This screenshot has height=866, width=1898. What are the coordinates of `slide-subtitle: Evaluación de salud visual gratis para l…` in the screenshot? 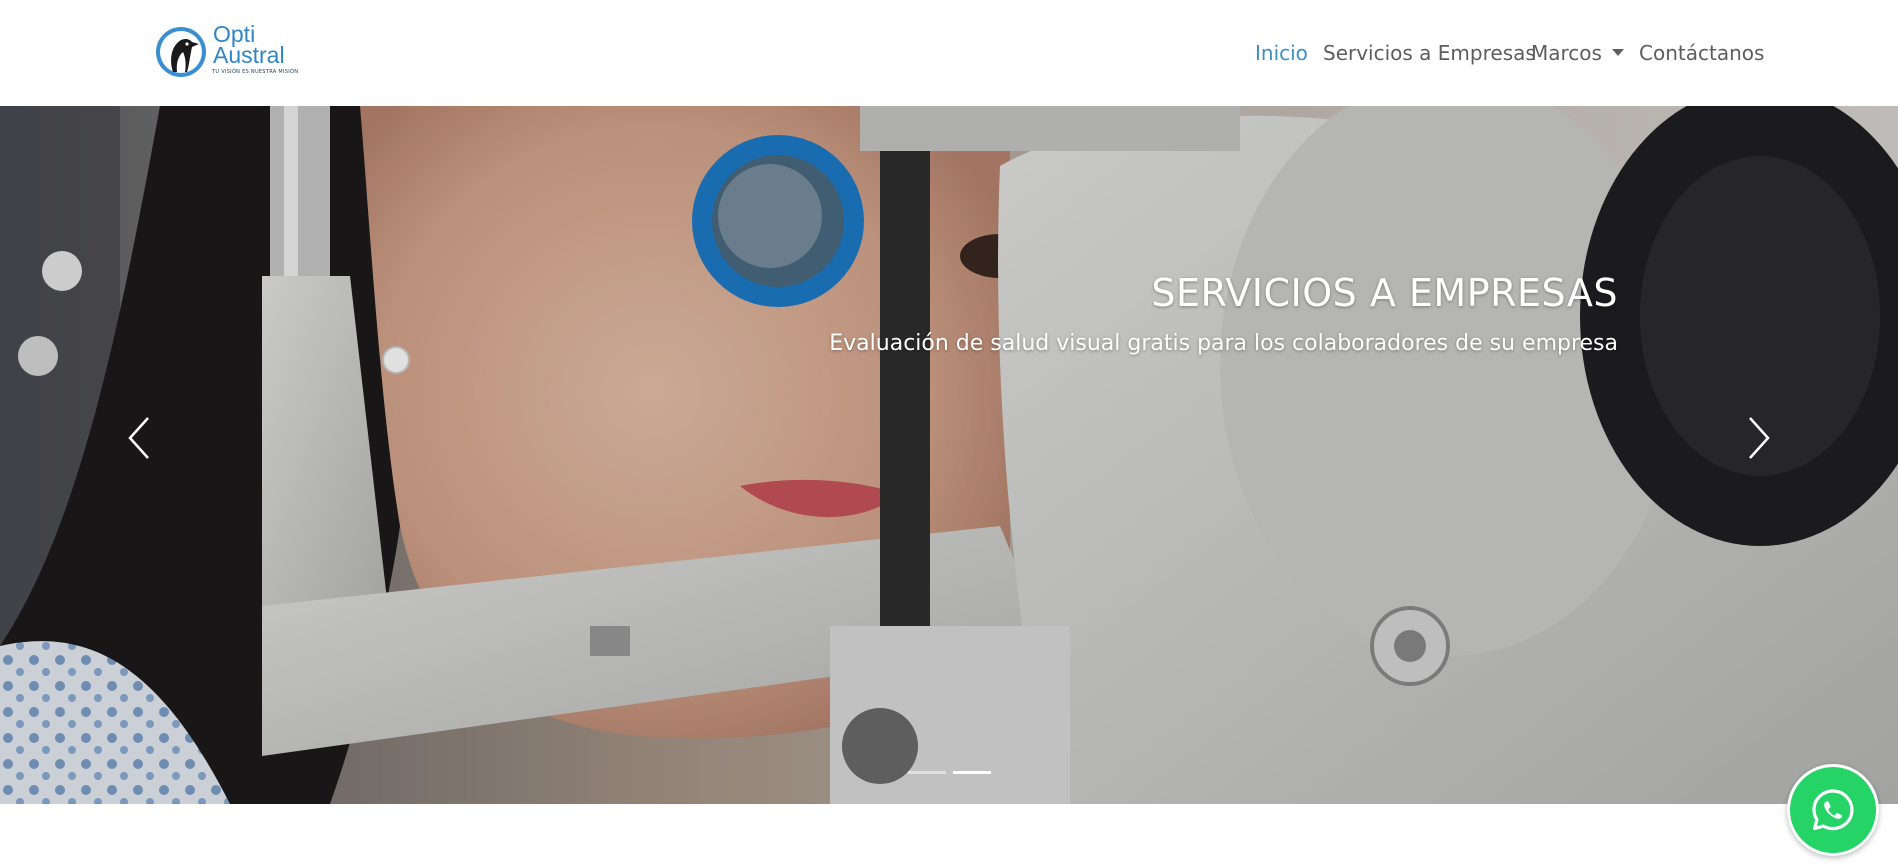 It's located at (1223, 343).